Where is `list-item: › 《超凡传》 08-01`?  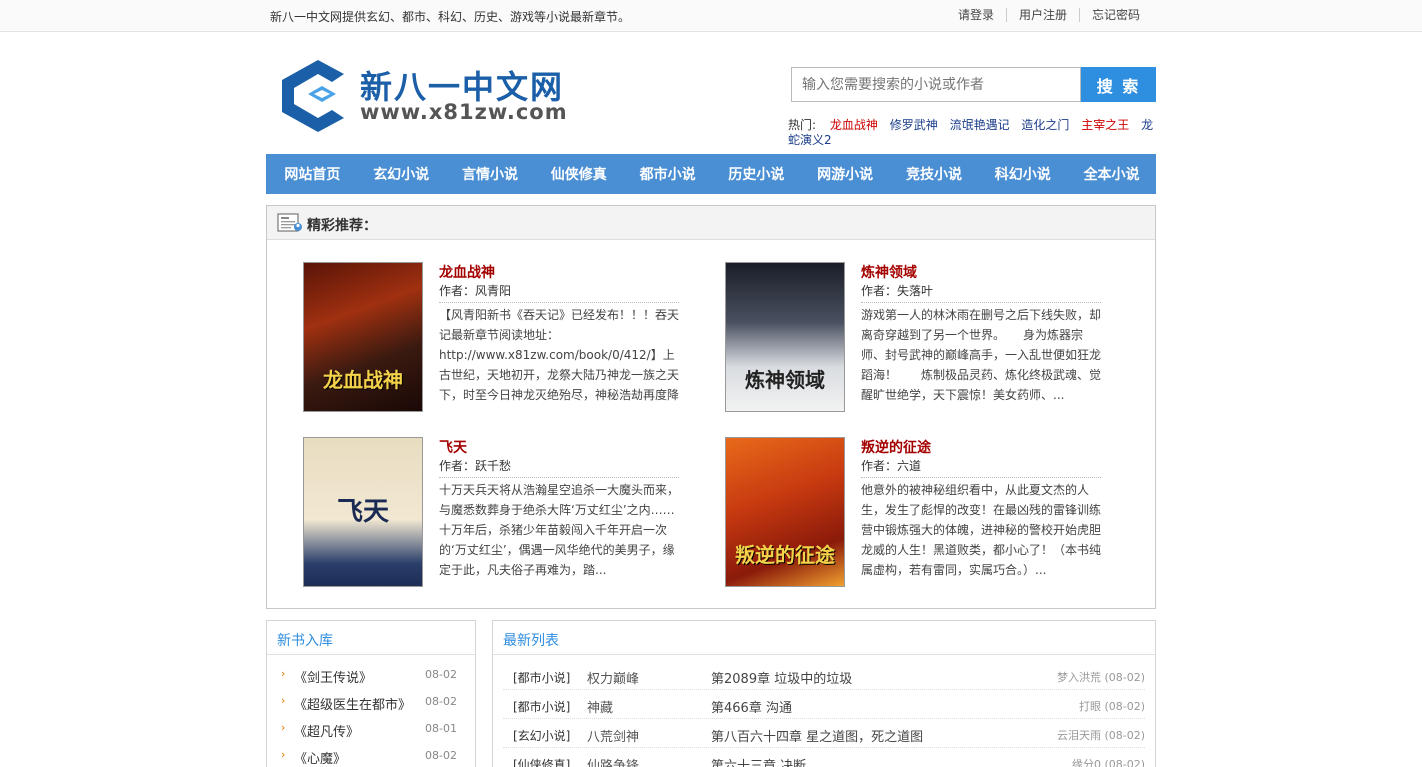 list-item: › 《超凡传》 08-01 is located at coordinates (378, 728).